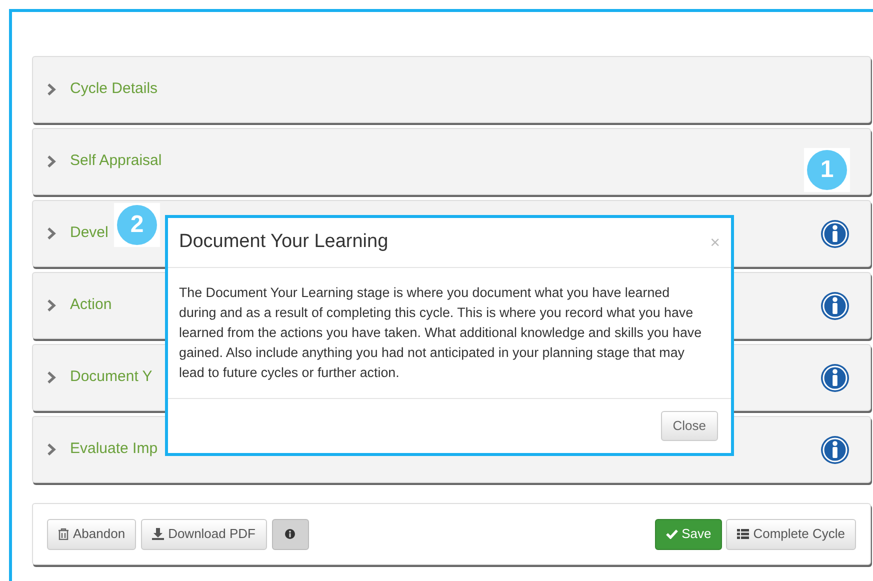 This screenshot has width=873, height=581. Describe the element at coordinates (827, 170) in the screenshot. I see `step-badge: 1` at that location.